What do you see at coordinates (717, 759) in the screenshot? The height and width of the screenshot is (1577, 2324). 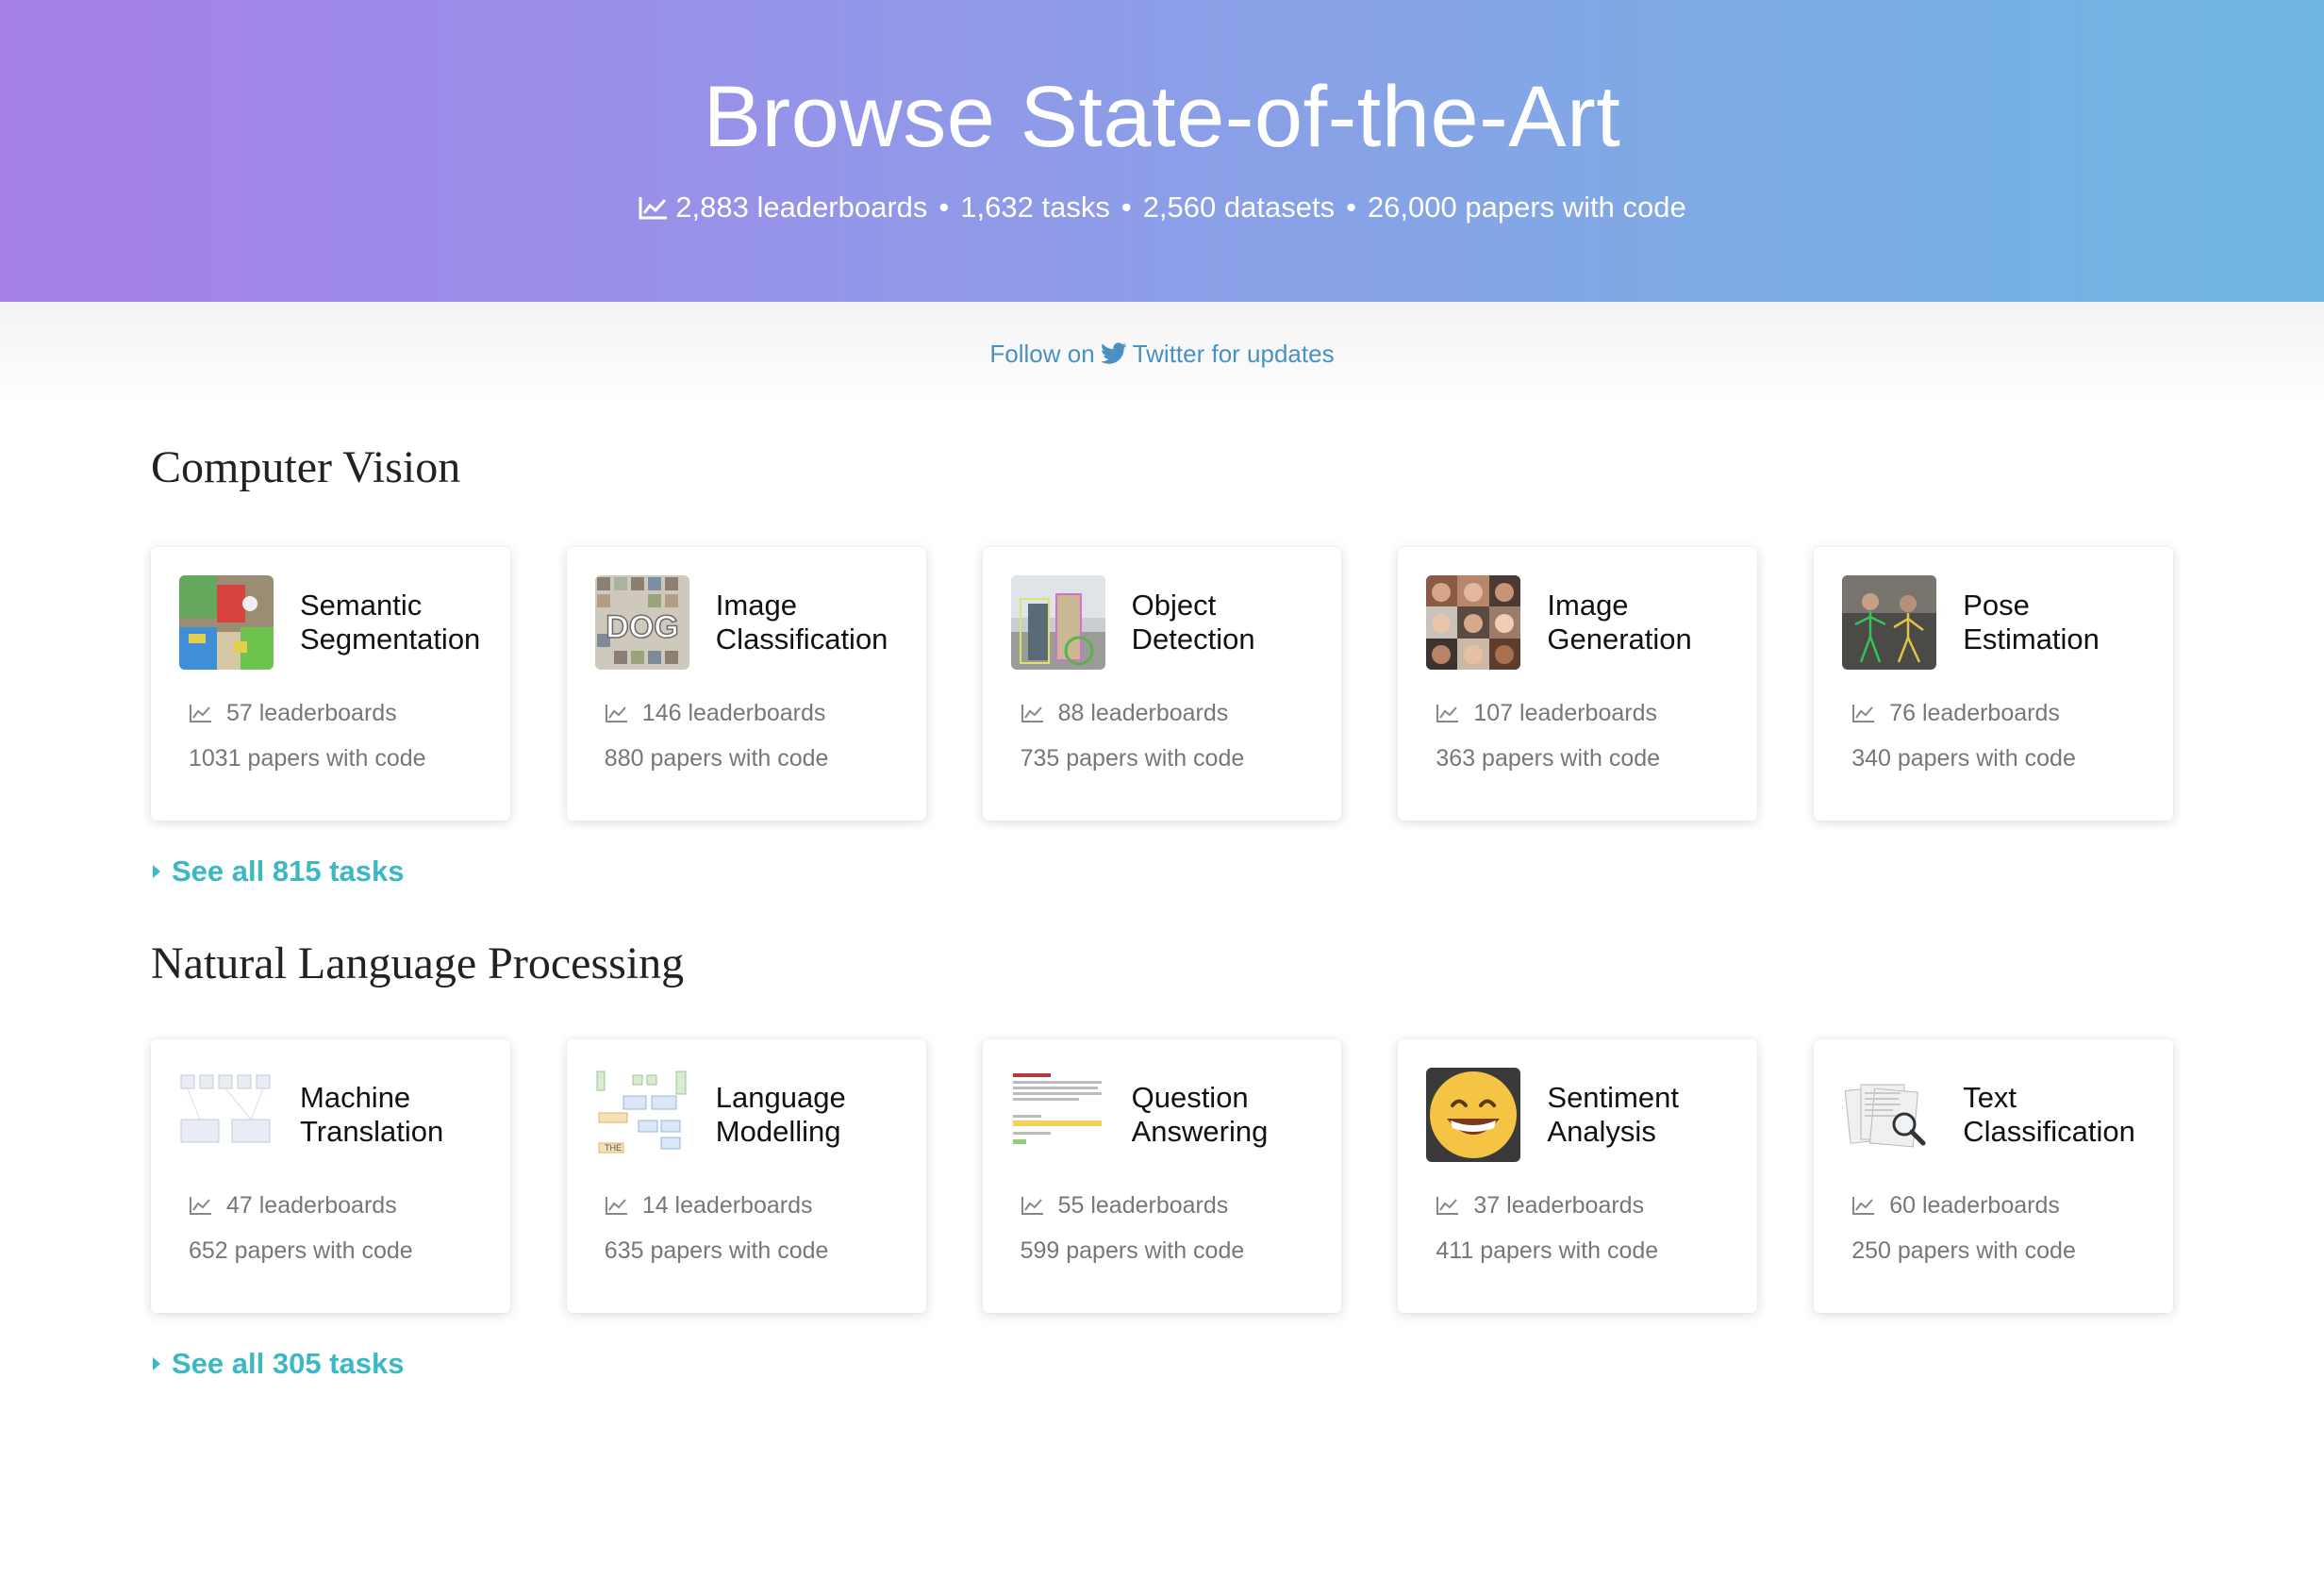 I see `papers-count: 880 papers with code` at bounding box center [717, 759].